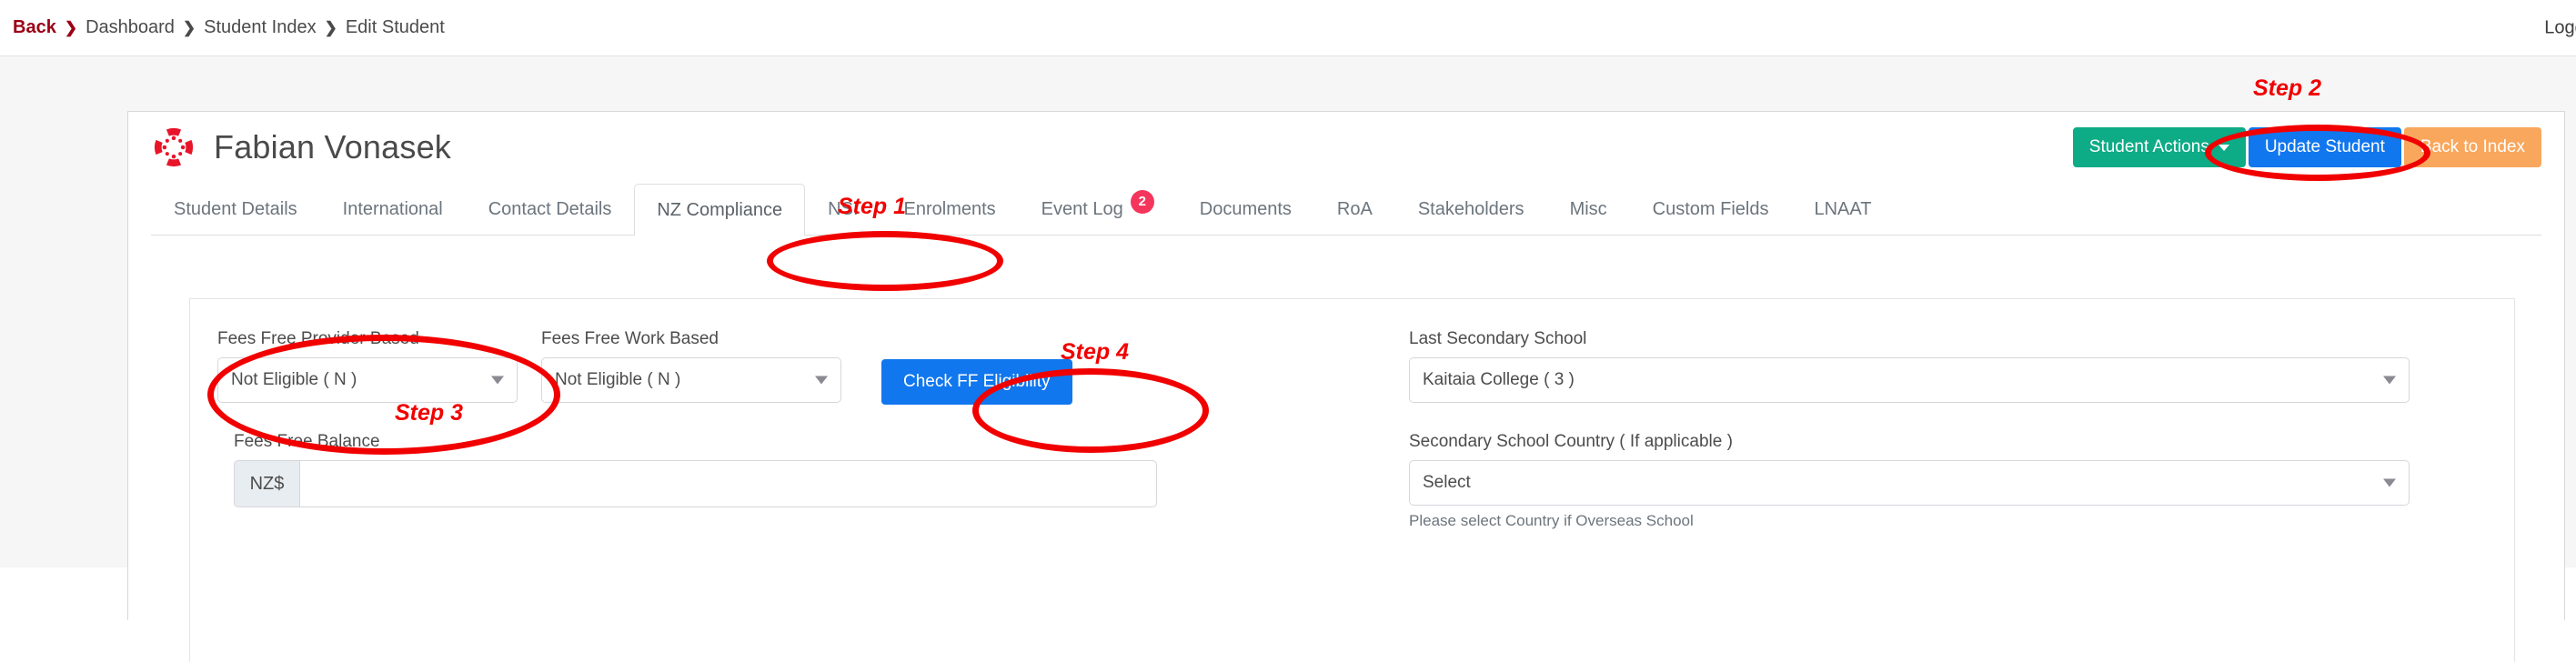 Image resolution: width=2576 pixels, height=662 pixels. Describe the element at coordinates (550, 209) in the screenshot. I see `tab-contact-details: Contact Details` at that location.